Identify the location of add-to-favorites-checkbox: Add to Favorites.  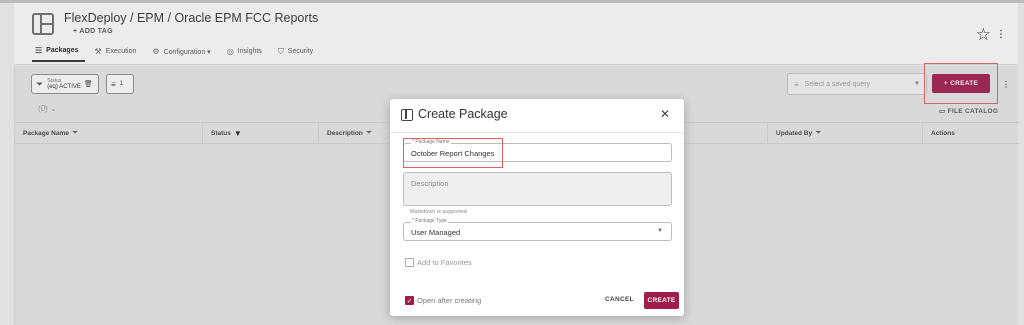
(438, 262).